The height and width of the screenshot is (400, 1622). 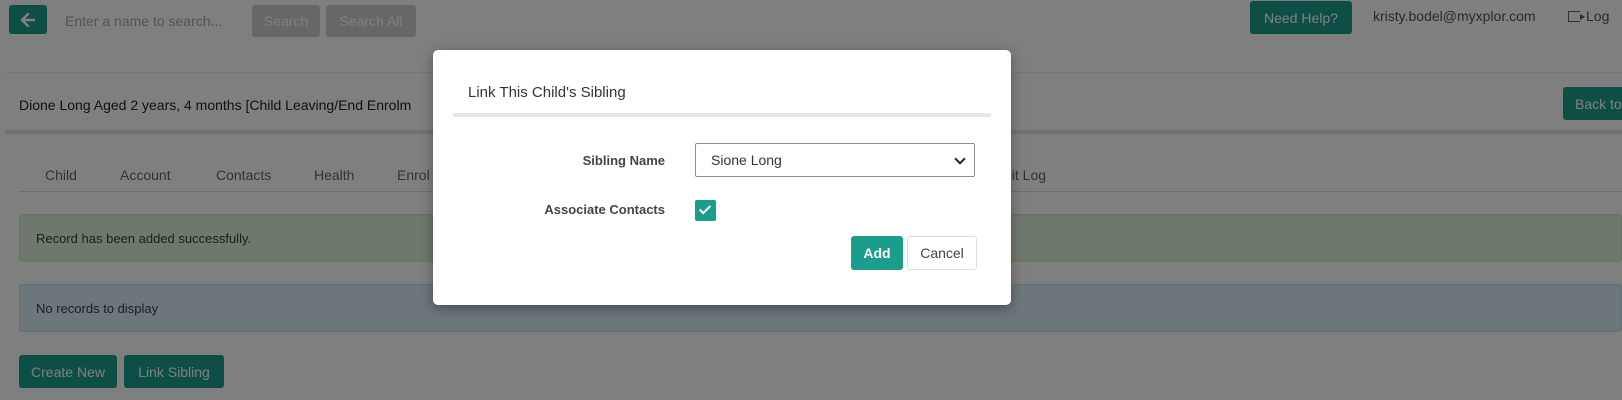 I want to click on associate-contacts-label: Associate Contacts, so click(x=604, y=209).